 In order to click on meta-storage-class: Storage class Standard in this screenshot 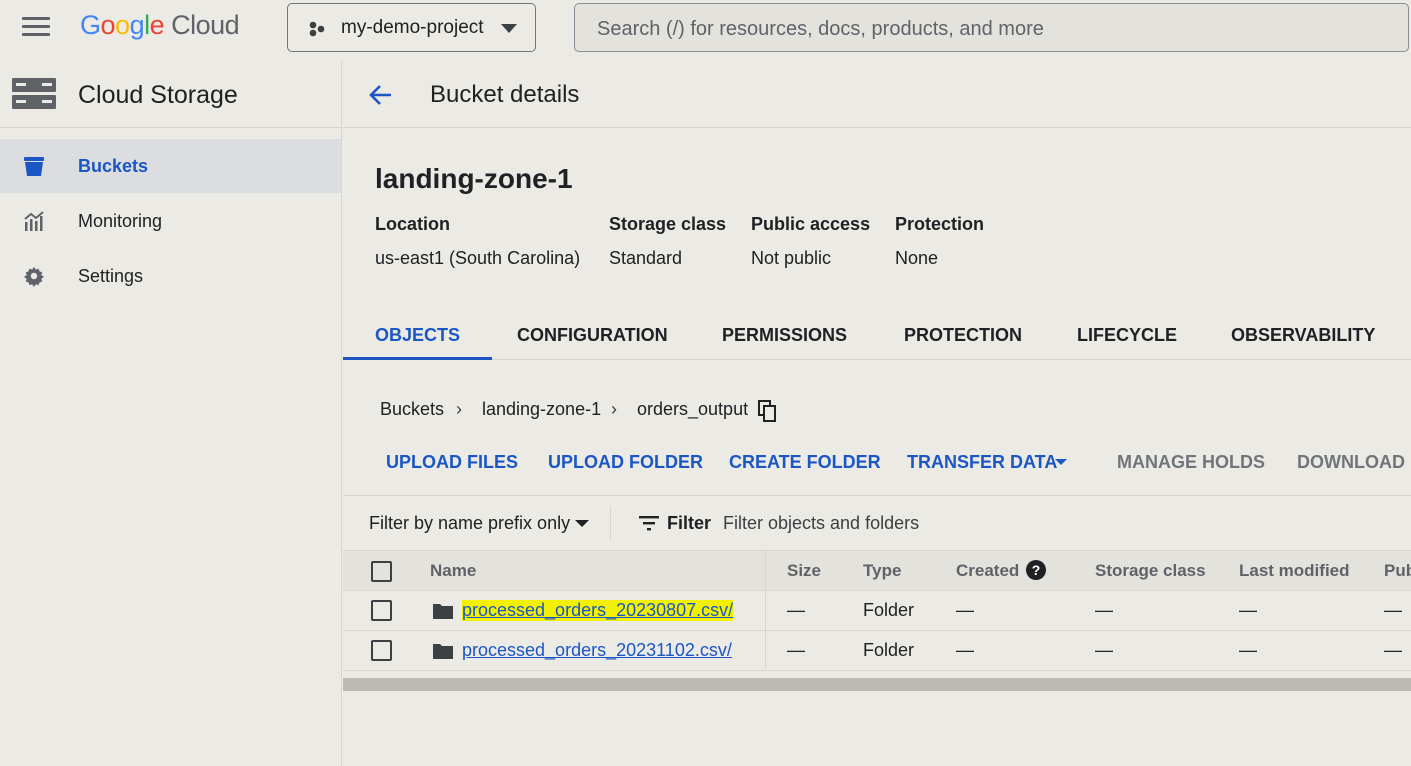, I will do `click(667, 241)`.